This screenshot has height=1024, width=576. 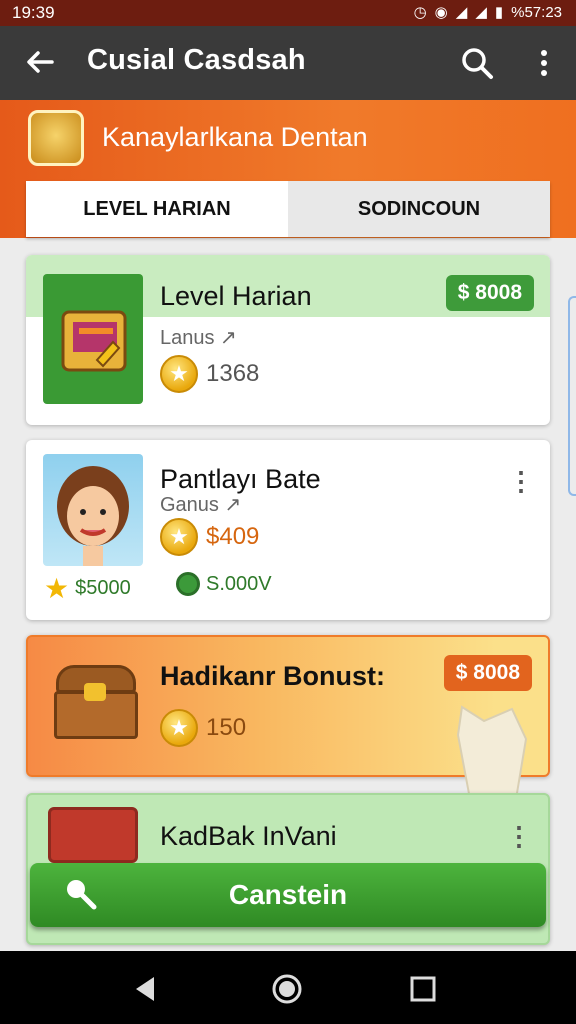 I want to click on status-time: 19:39, so click(x=33, y=12).